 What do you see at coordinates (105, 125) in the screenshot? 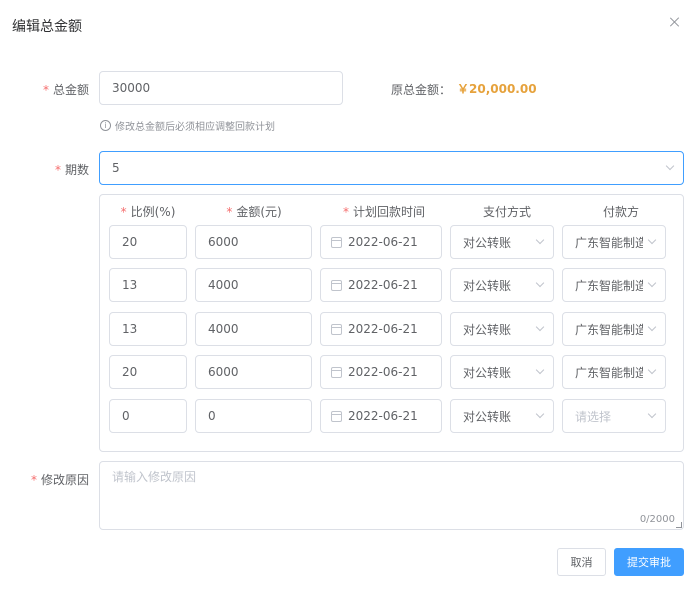
I see `info-icon: i` at bounding box center [105, 125].